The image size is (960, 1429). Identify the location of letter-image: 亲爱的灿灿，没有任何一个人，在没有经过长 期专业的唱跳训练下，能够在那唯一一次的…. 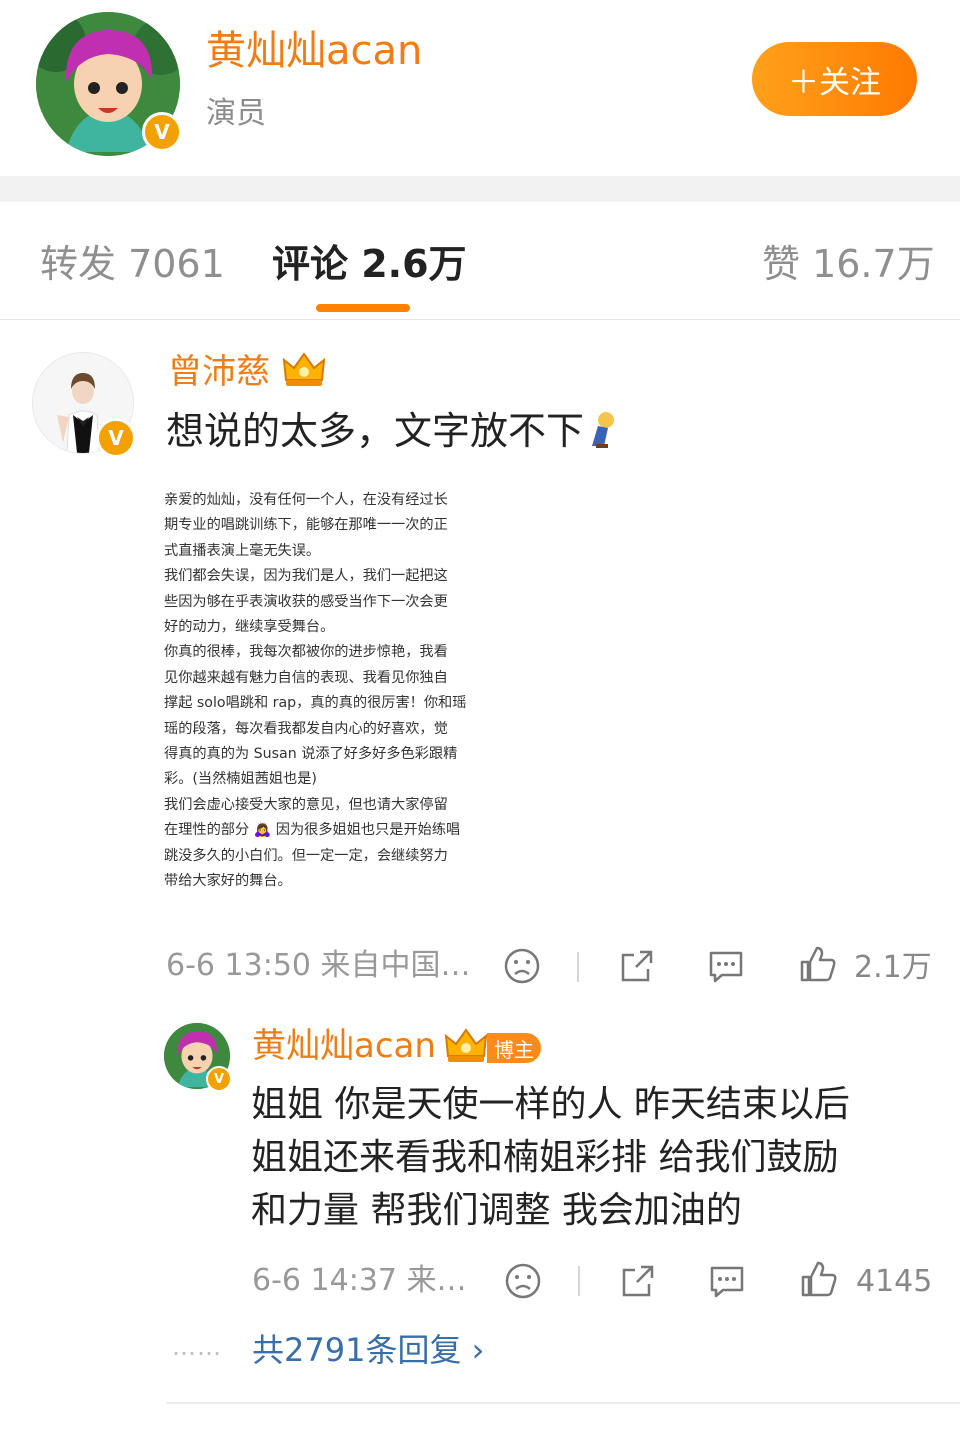
(328, 696).